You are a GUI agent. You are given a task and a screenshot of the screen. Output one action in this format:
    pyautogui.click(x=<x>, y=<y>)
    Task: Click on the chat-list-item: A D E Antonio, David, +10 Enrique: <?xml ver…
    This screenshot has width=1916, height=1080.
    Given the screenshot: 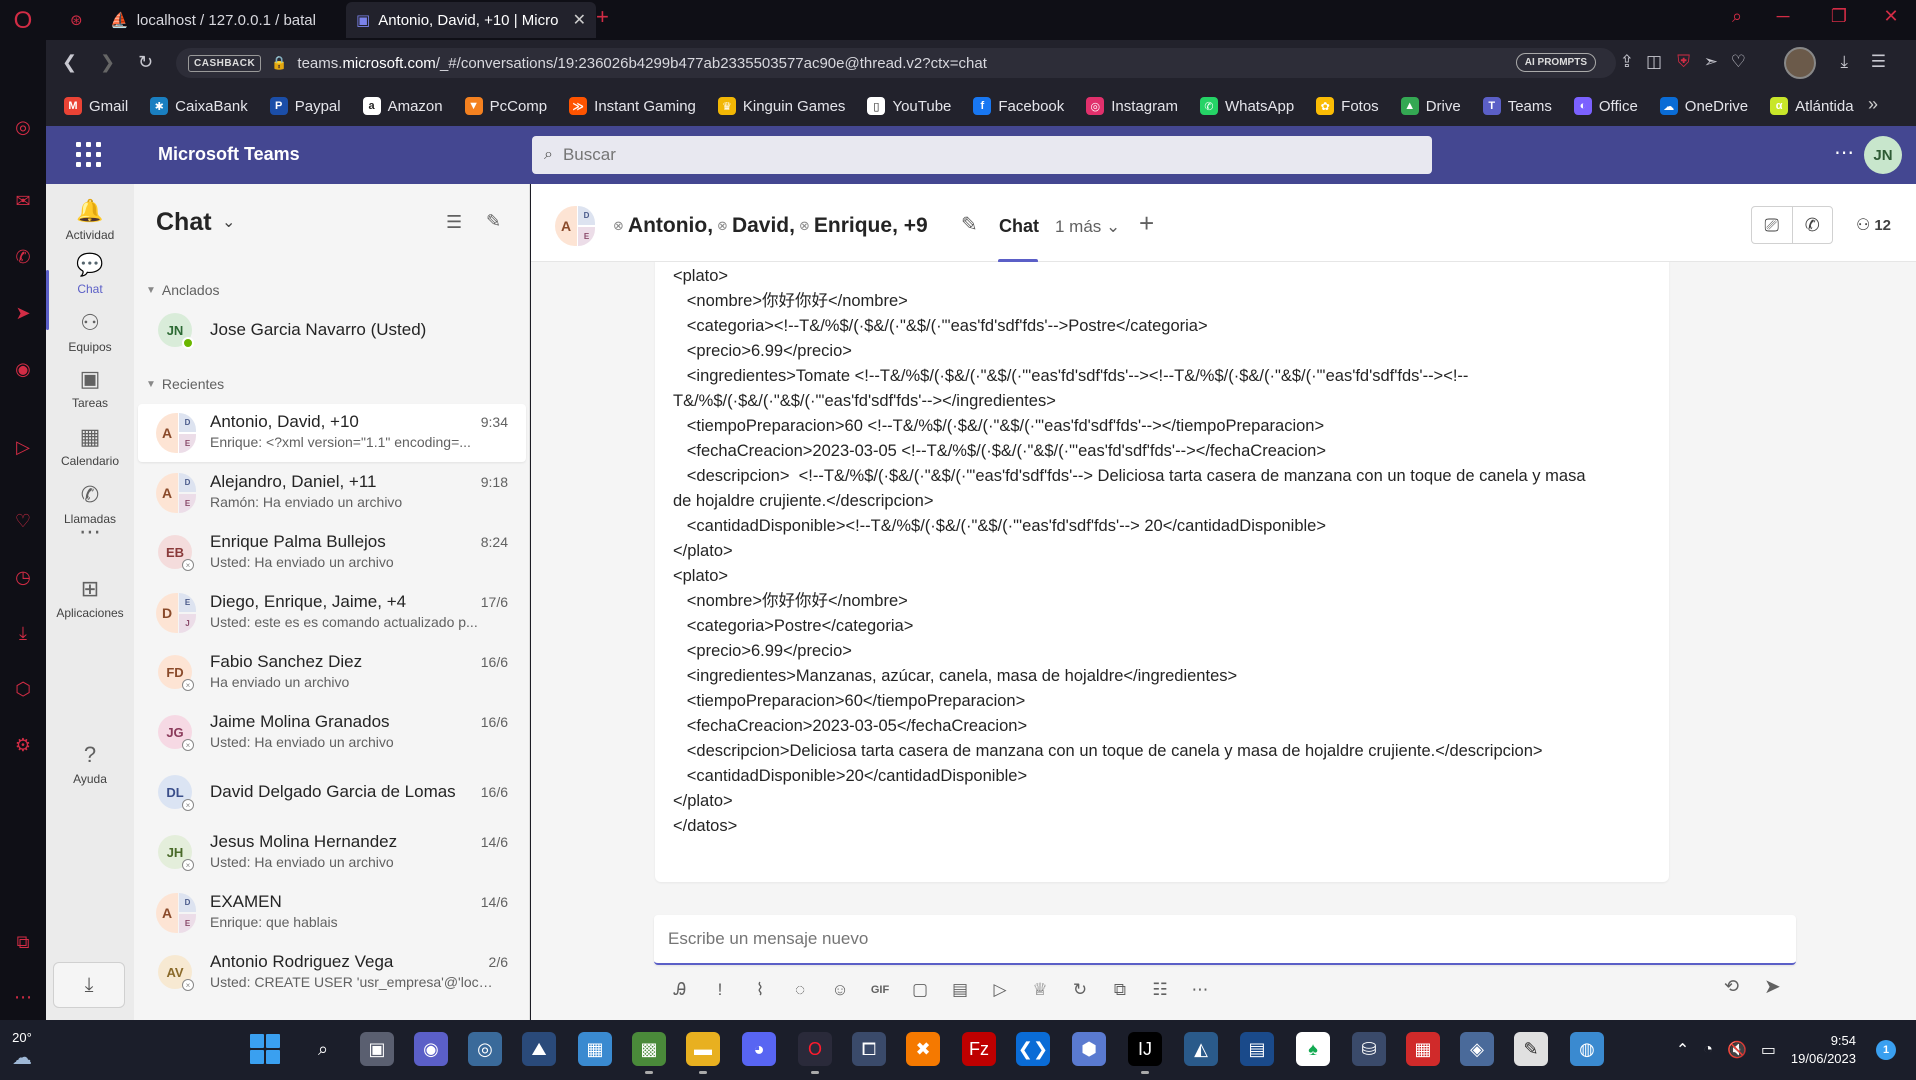 What is the action you would take?
    pyautogui.click(x=332, y=433)
    